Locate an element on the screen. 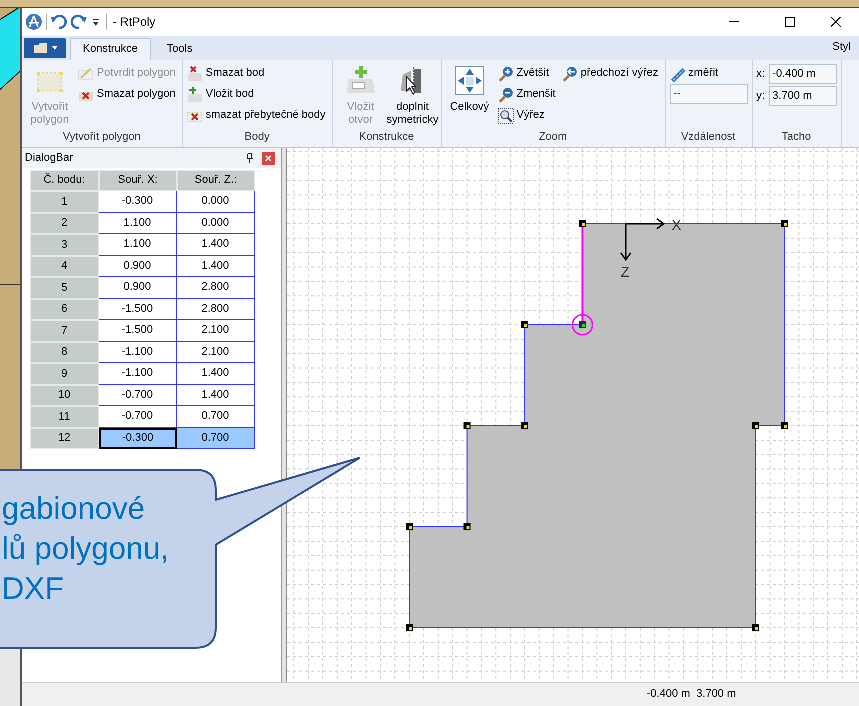  dropdown-icon is located at coordinates (96, 22).